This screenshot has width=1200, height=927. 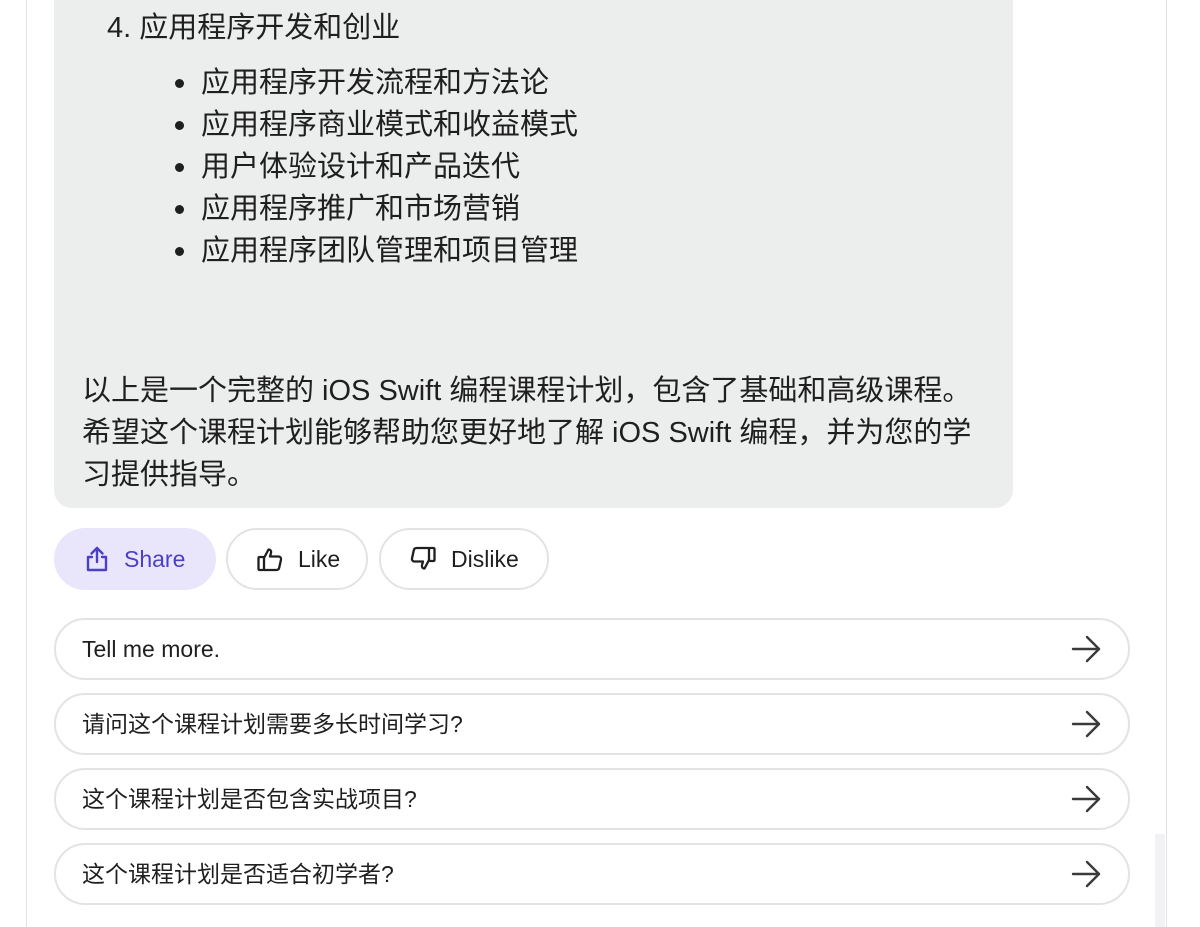 I want to click on list-item: 应用程序团队管理和项目管理, so click(x=374, y=251).